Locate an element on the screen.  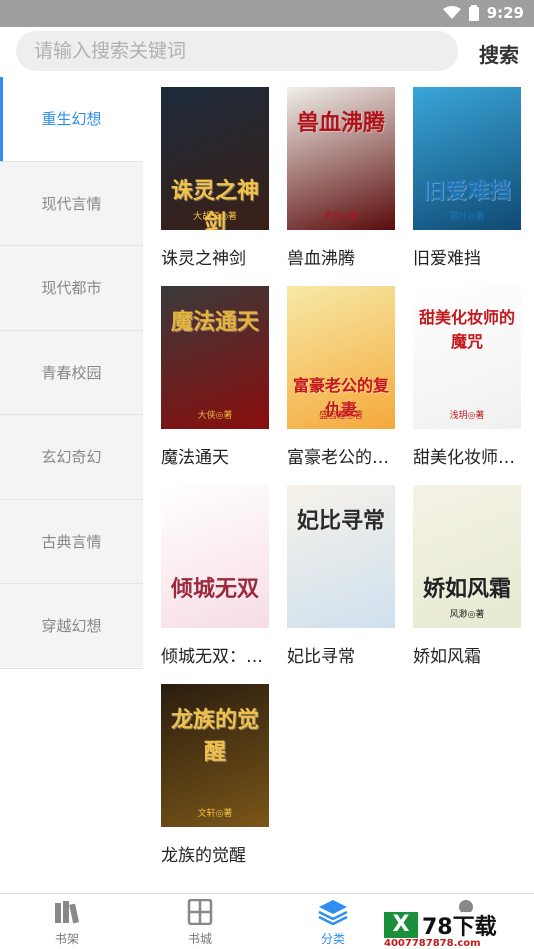
book-cover: 富豪老公的复仇妻 盛宫莲◎著 is located at coordinates (341, 357).